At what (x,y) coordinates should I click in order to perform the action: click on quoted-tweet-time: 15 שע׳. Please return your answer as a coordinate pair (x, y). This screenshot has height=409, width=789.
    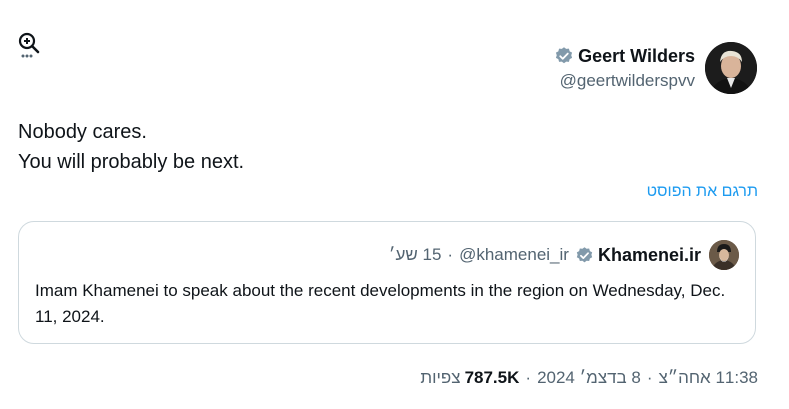
    Looking at the image, I should click on (415, 255).